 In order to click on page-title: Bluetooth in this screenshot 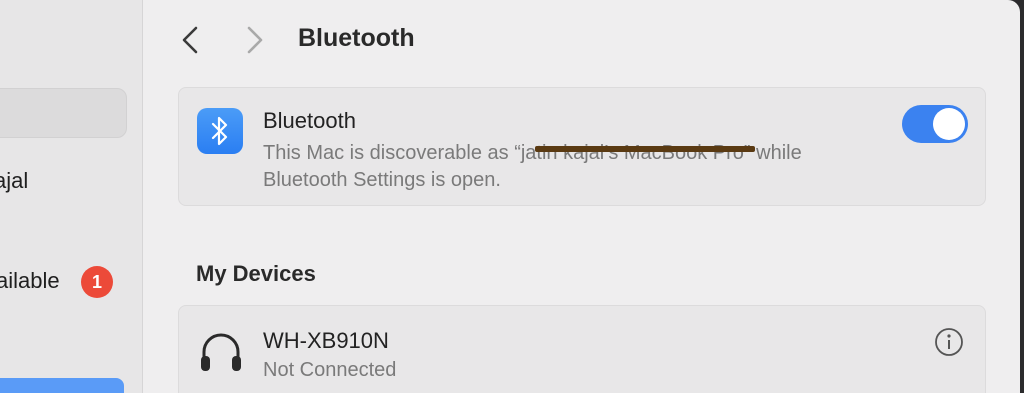, I will do `click(356, 38)`.